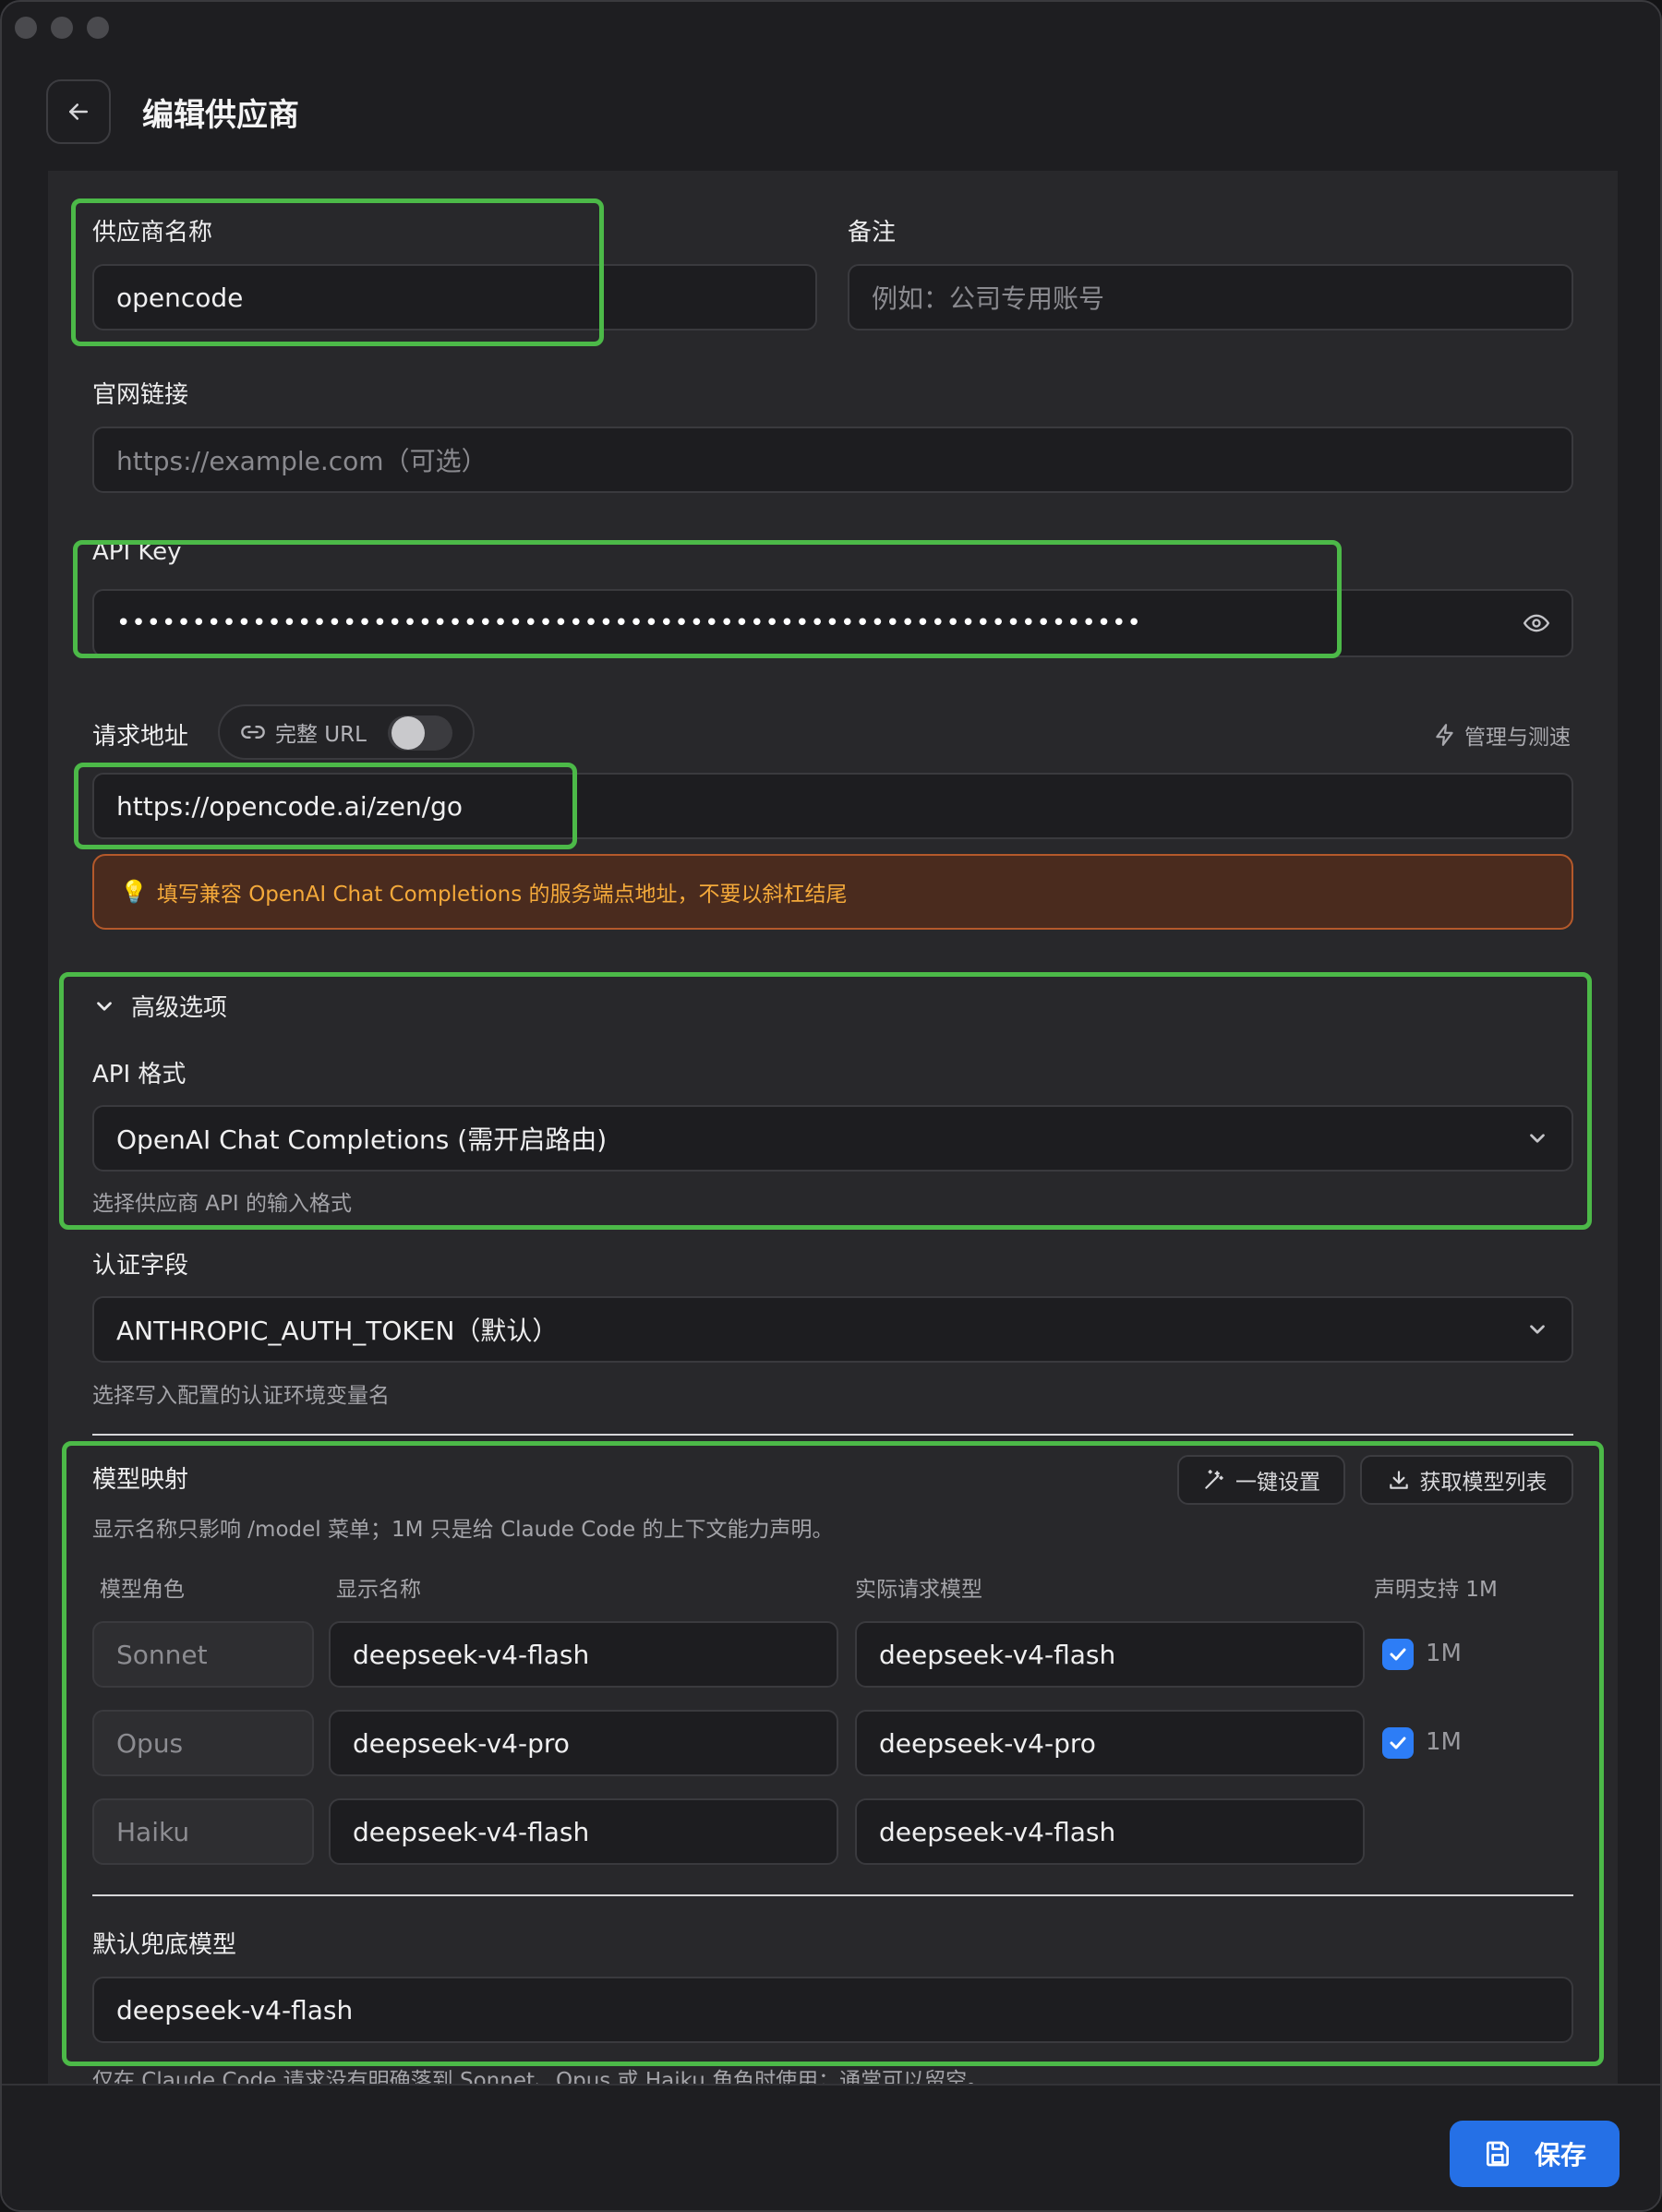 This screenshot has width=1662, height=2212. Describe the element at coordinates (134, 892) in the screenshot. I see `lightbulb-icon: 💡` at that location.